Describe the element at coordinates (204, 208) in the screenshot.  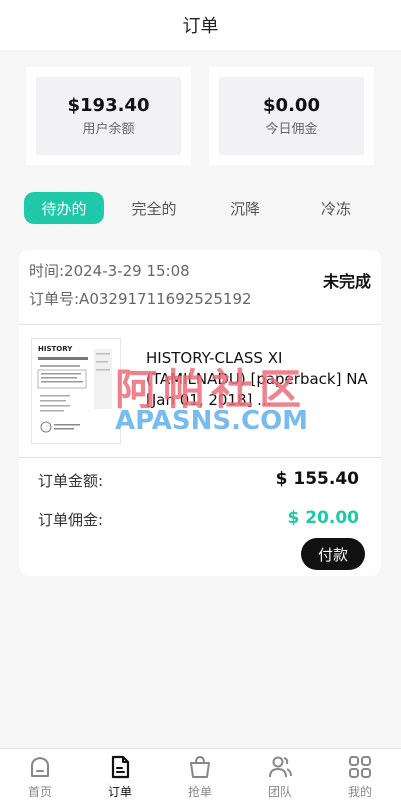
I see `order-status-tabs: 待办的 完全的 沉降 冷冻` at that location.